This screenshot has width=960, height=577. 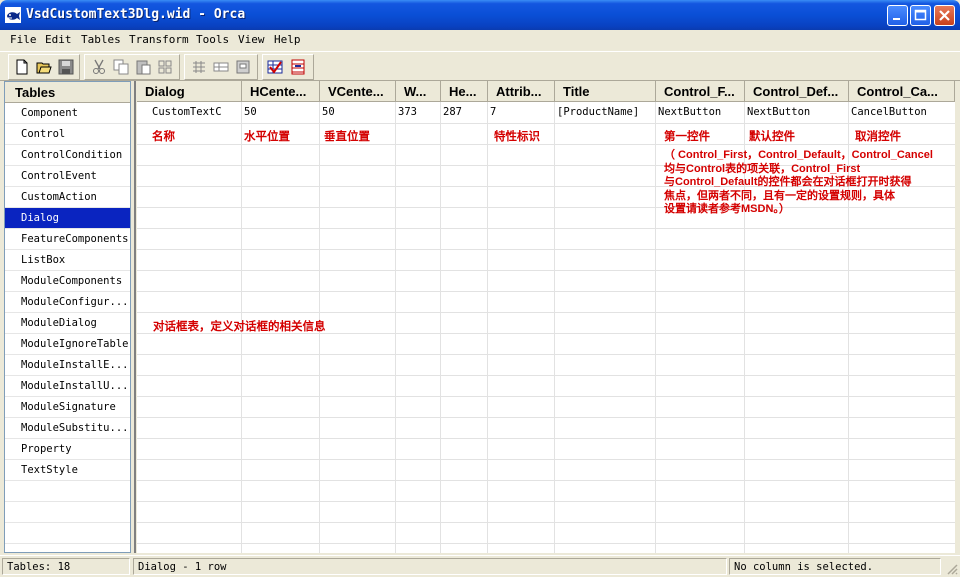 I want to click on find-icon, so click(x=165, y=67).